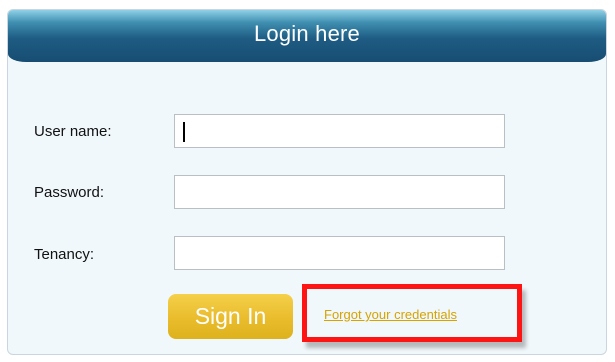 This screenshot has height=362, width=615. Describe the element at coordinates (184, 132) in the screenshot. I see `text-cursor` at that location.